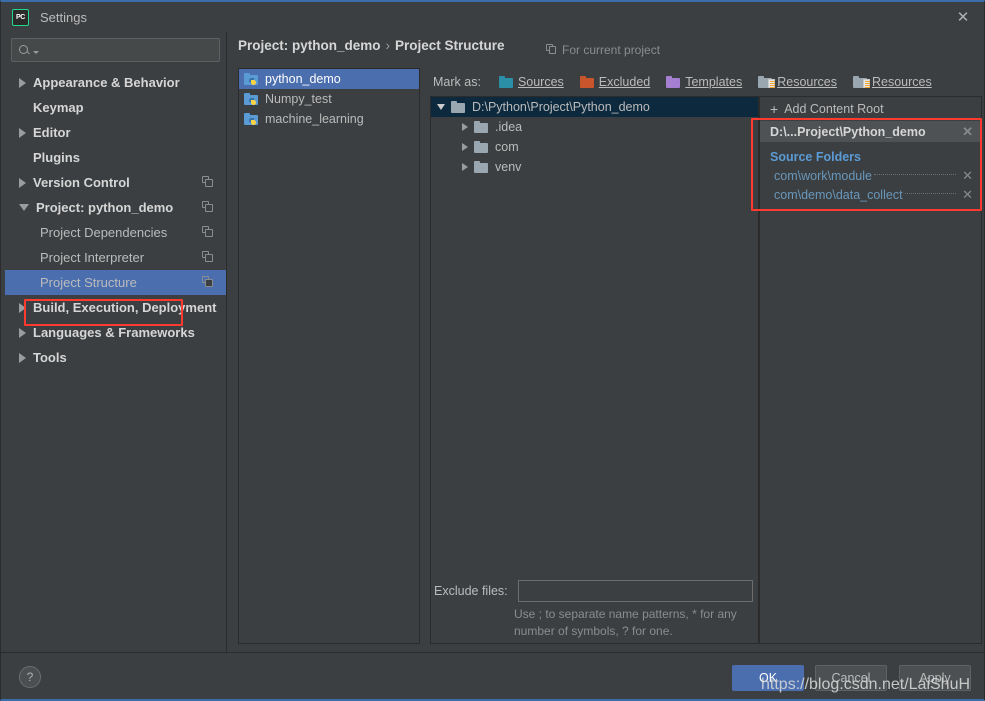 The height and width of the screenshot is (701, 985). I want to click on project-list-item: machine_learning, so click(329, 119).